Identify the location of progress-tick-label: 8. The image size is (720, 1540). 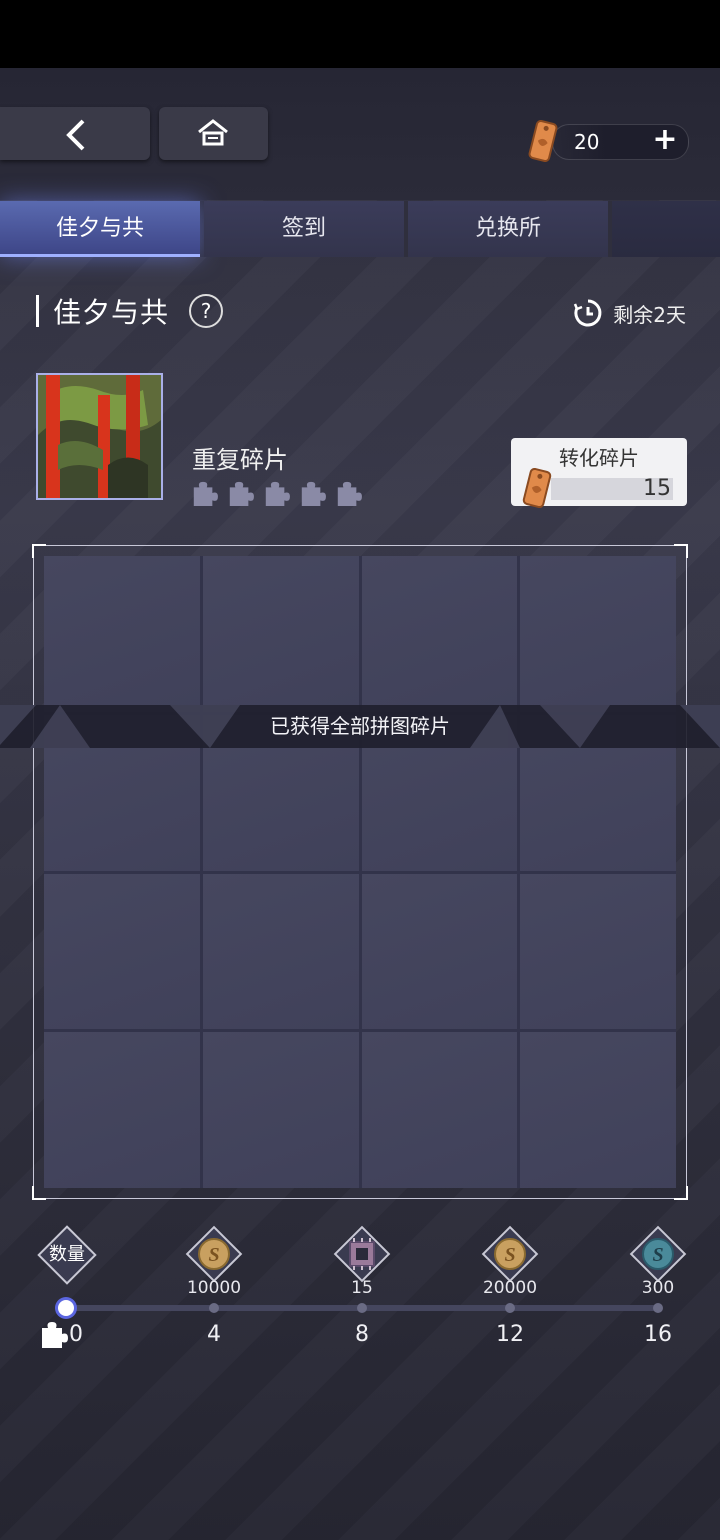
(362, 1334).